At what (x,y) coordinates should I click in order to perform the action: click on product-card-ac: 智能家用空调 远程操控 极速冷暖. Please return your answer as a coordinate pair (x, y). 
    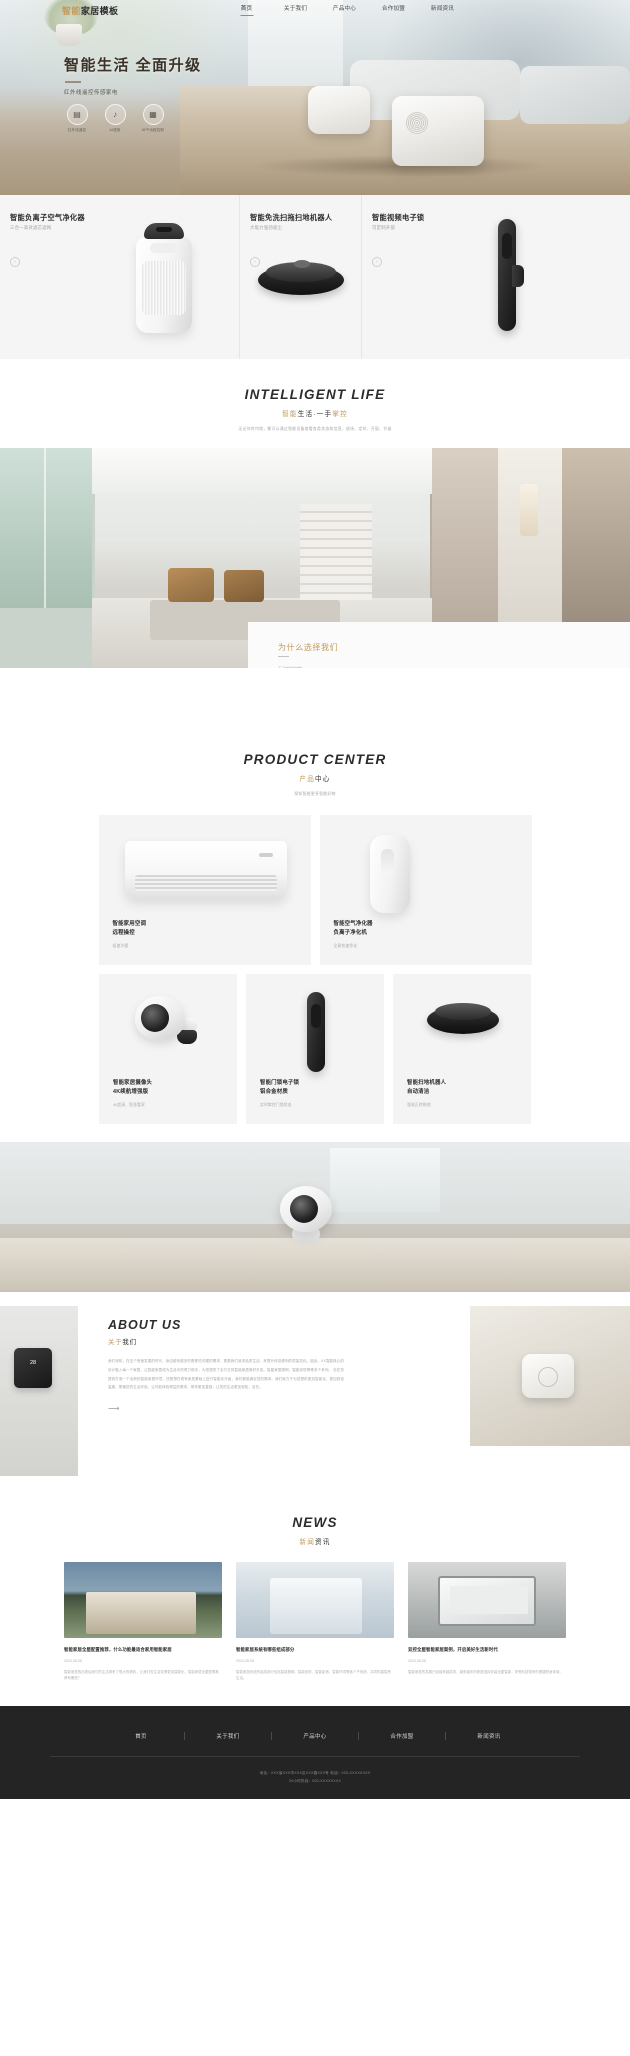
    Looking at the image, I should click on (204, 890).